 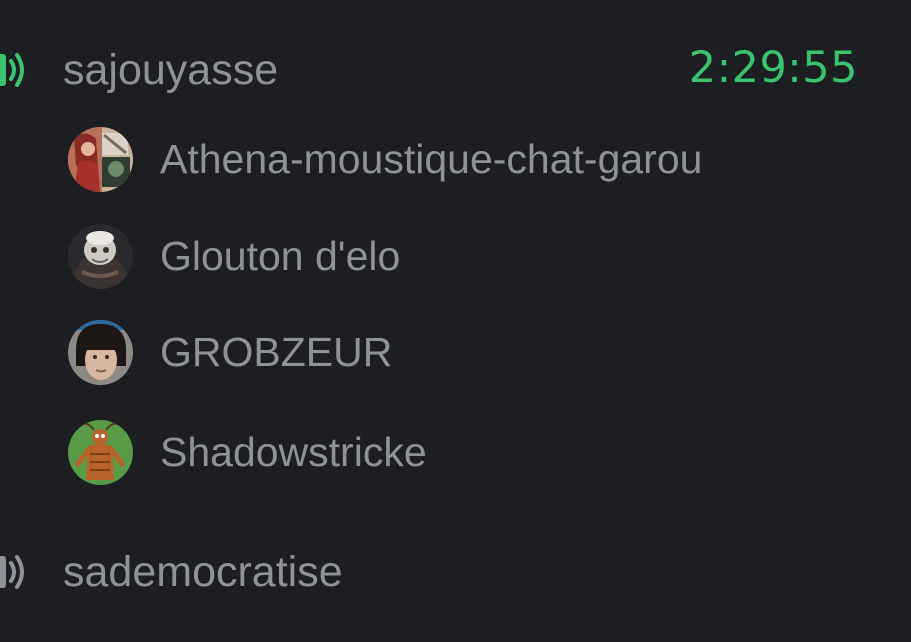 I want to click on member-name: Shadowstricke, so click(x=293, y=452).